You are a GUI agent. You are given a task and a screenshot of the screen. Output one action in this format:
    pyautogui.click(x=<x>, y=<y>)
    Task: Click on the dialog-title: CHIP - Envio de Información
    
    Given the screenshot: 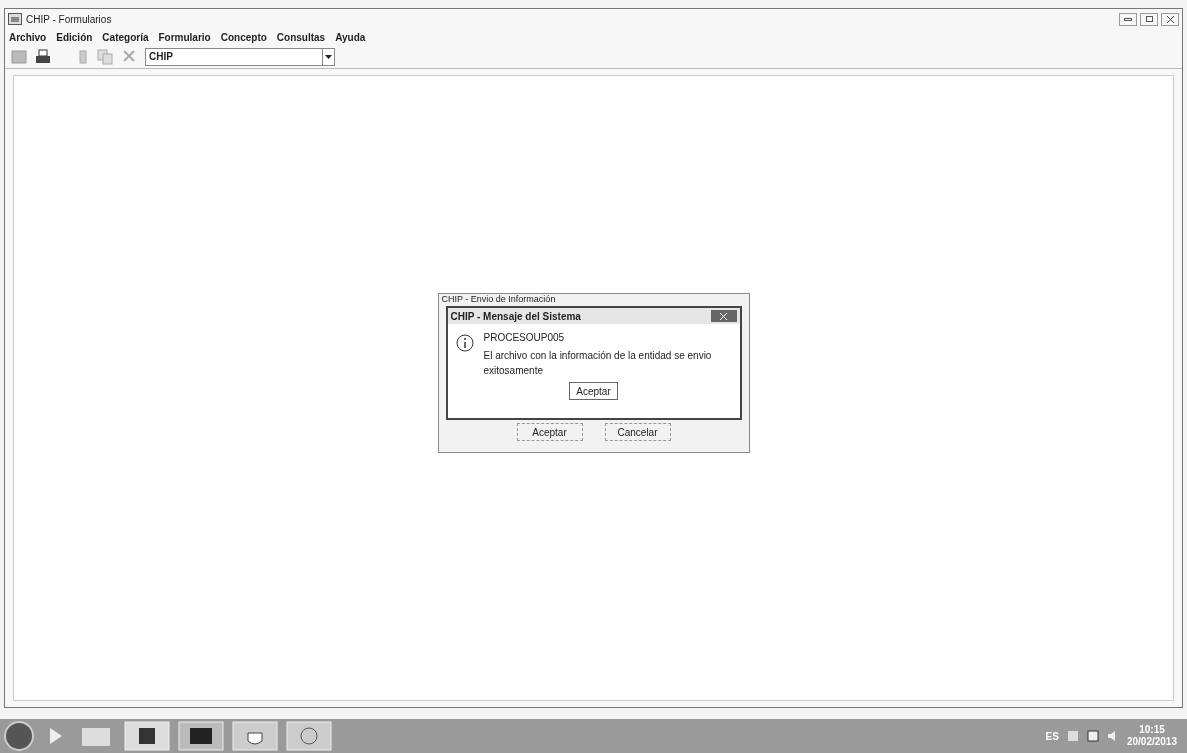 What is the action you would take?
    pyautogui.click(x=498, y=299)
    